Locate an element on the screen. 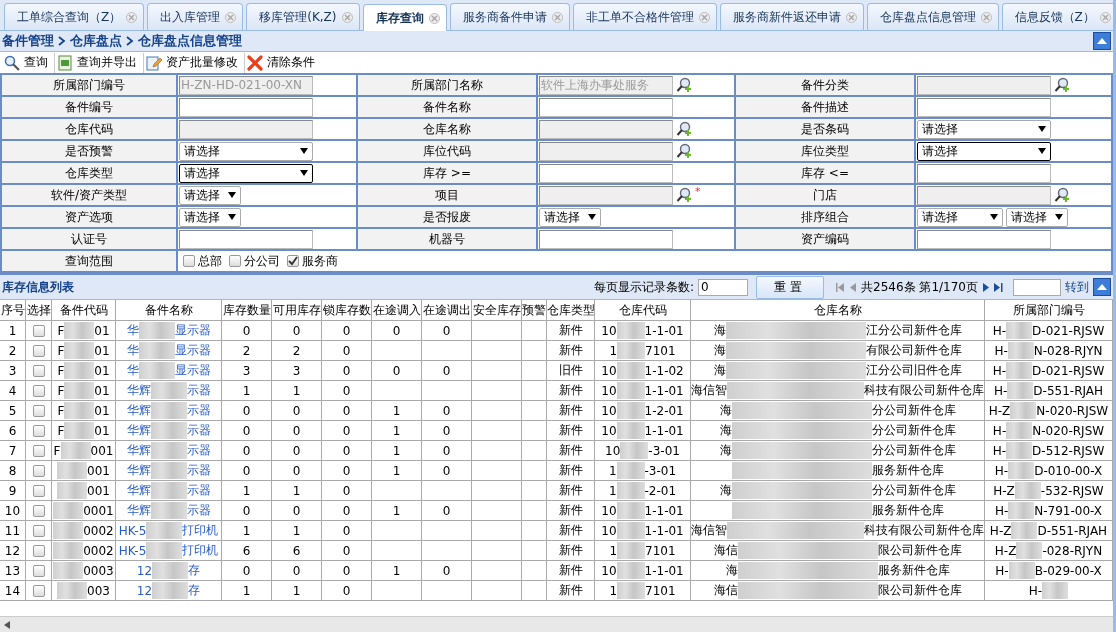  reset-button: 重置 is located at coordinates (790, 287).